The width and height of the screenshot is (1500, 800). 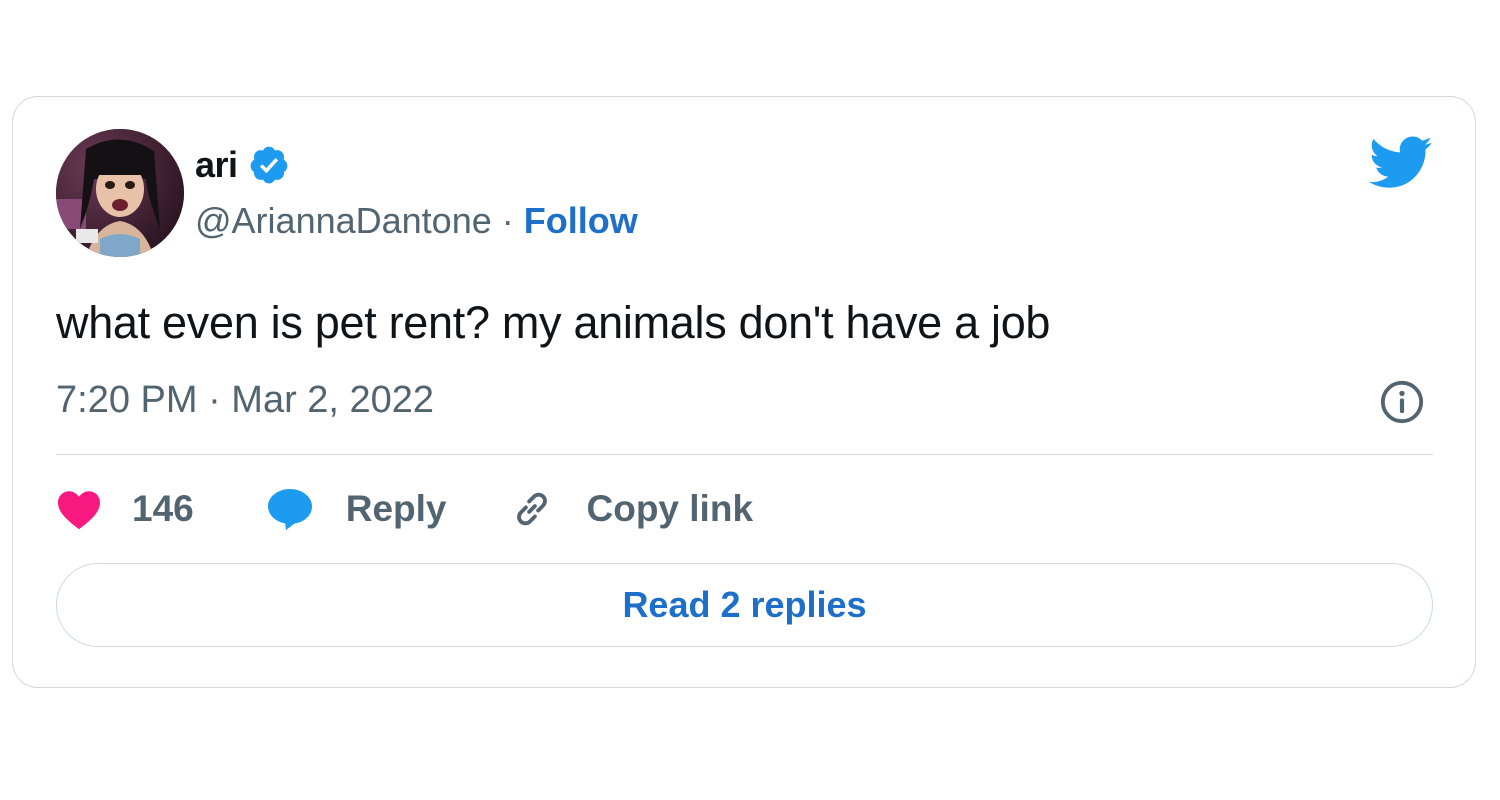 What do you see at coordinates (290, 509) in the screenshot?
I see `speech-bubble-icon` at bounding box center [290, 509].